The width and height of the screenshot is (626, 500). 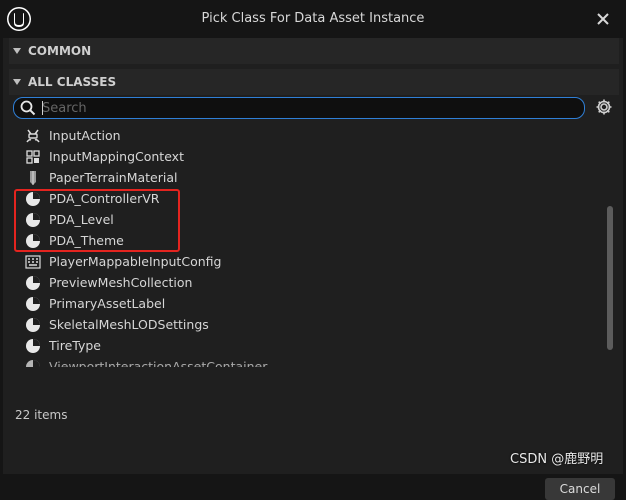 What do you see at coordinates (308, 345) in the screenshot?
I see `list-item: TireType` at bounding box center [308, 345].